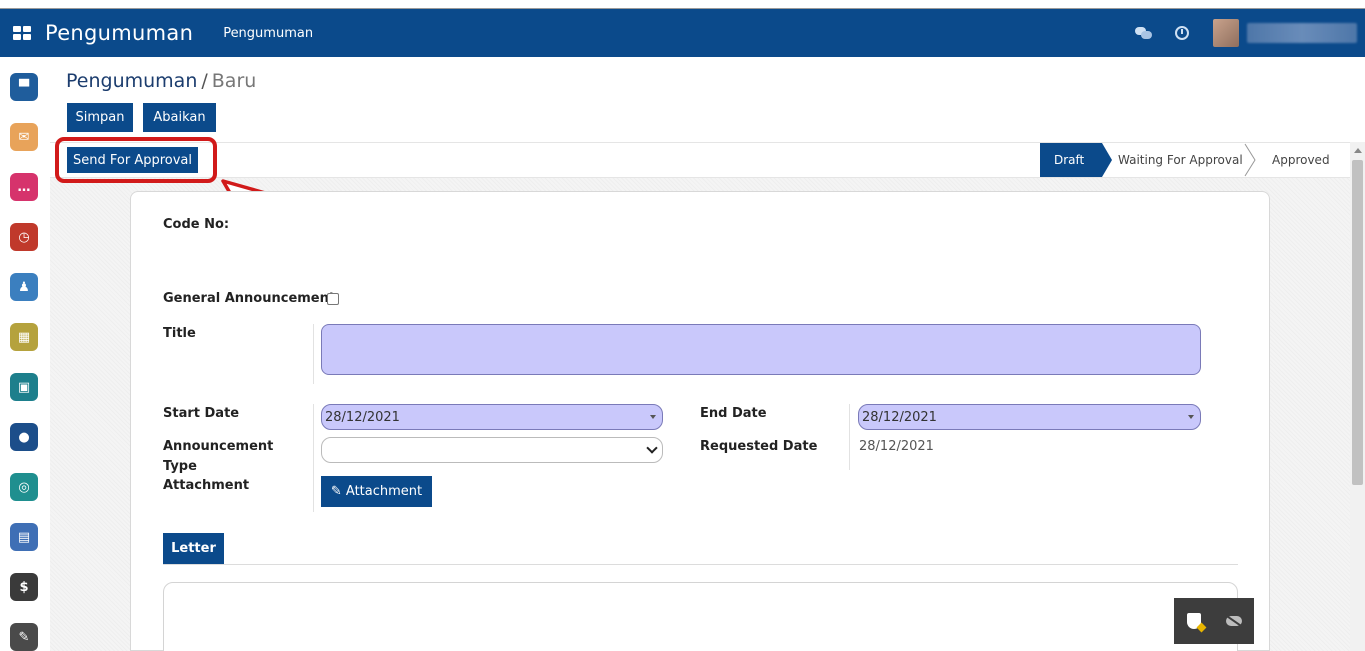  What do you see at coordinates (896, 446) in the screenshot?
I see `requested-date-value: 28/12/2021` at bounding box center [896, 446].